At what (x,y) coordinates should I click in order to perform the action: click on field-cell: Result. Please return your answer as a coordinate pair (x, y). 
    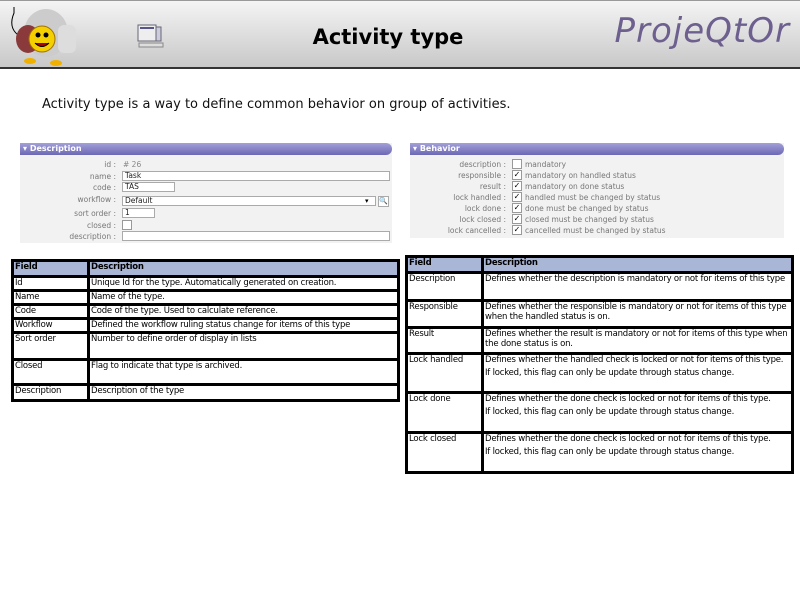
    Looking at the image, I should click on (444, 340).